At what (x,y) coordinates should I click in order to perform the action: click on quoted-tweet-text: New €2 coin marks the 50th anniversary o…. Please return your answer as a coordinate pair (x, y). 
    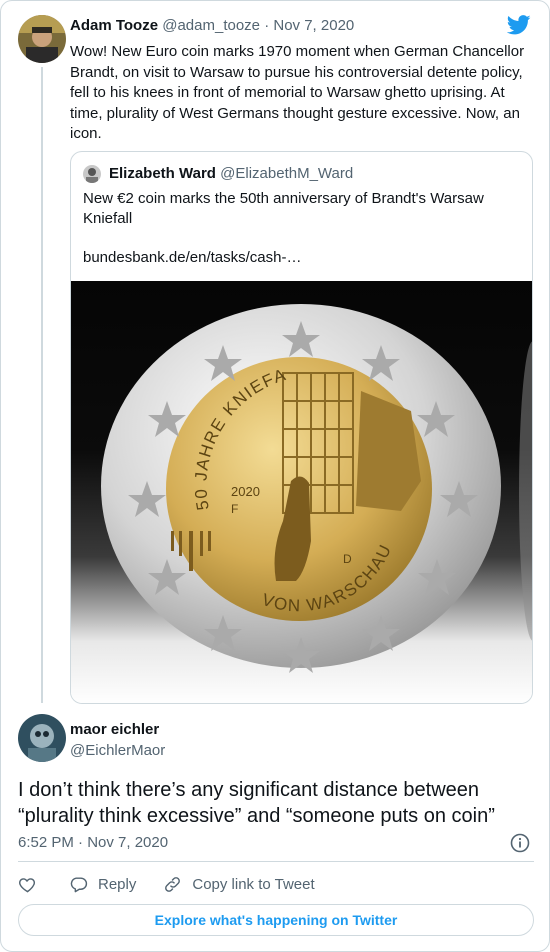
    Looking at the image, I should click on (283, 208).